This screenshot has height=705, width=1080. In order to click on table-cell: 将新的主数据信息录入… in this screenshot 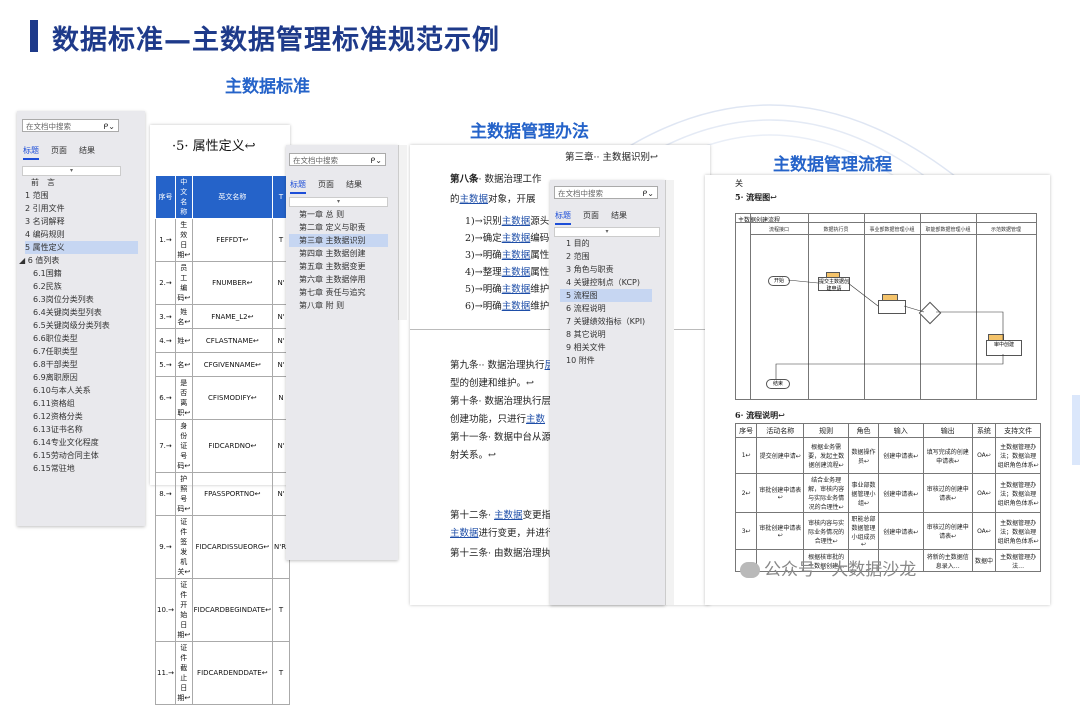, I will do `click(947, 560)`.